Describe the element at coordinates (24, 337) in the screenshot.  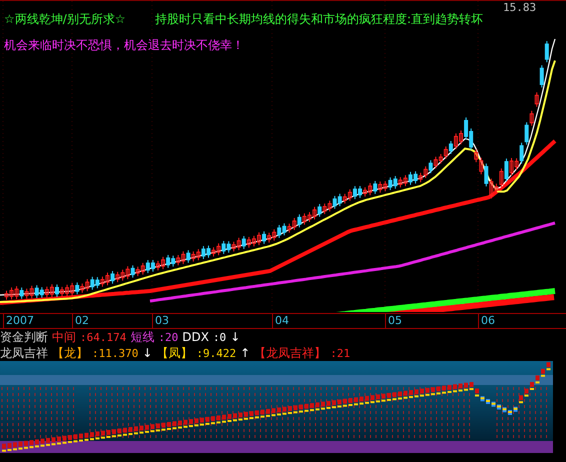
I see `indicator-name: 资金判断` at that location.